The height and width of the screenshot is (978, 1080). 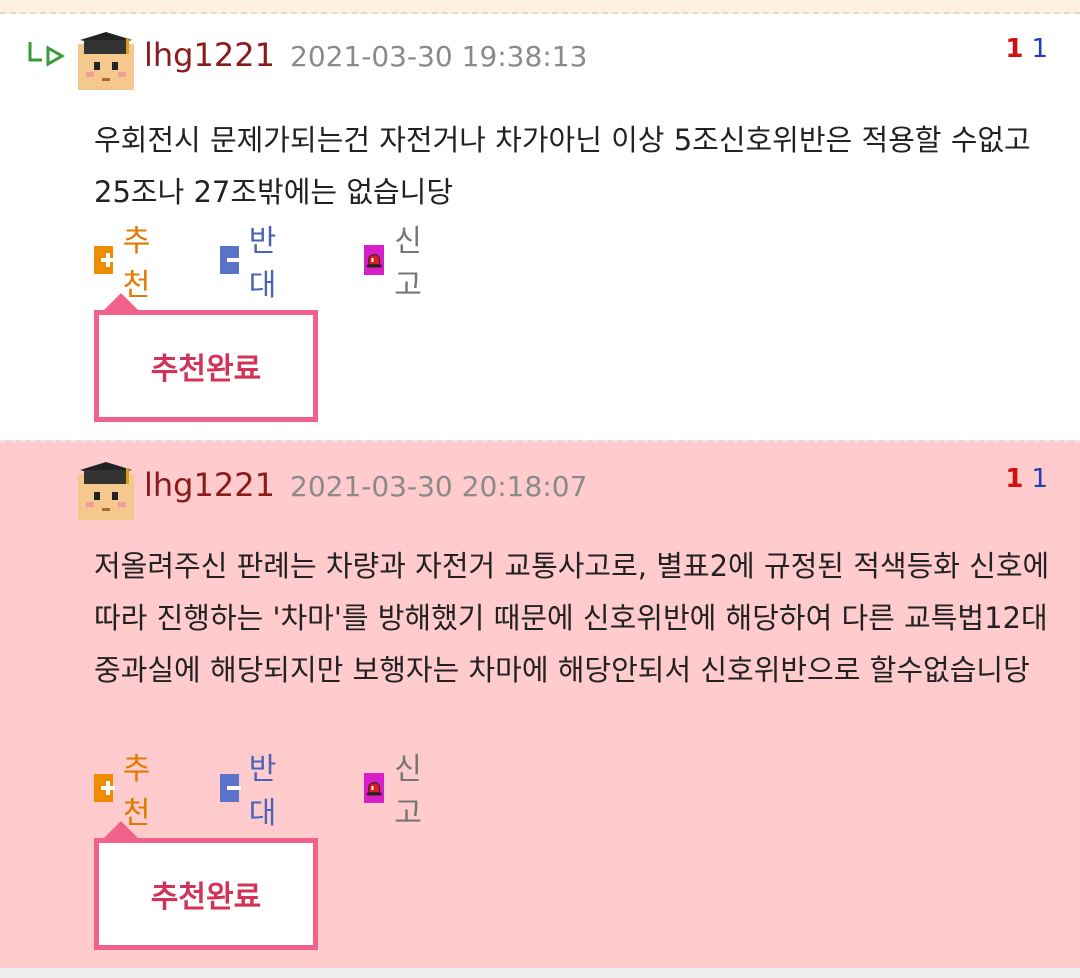 I want to click on top-divider, so click(x=540, y=7).